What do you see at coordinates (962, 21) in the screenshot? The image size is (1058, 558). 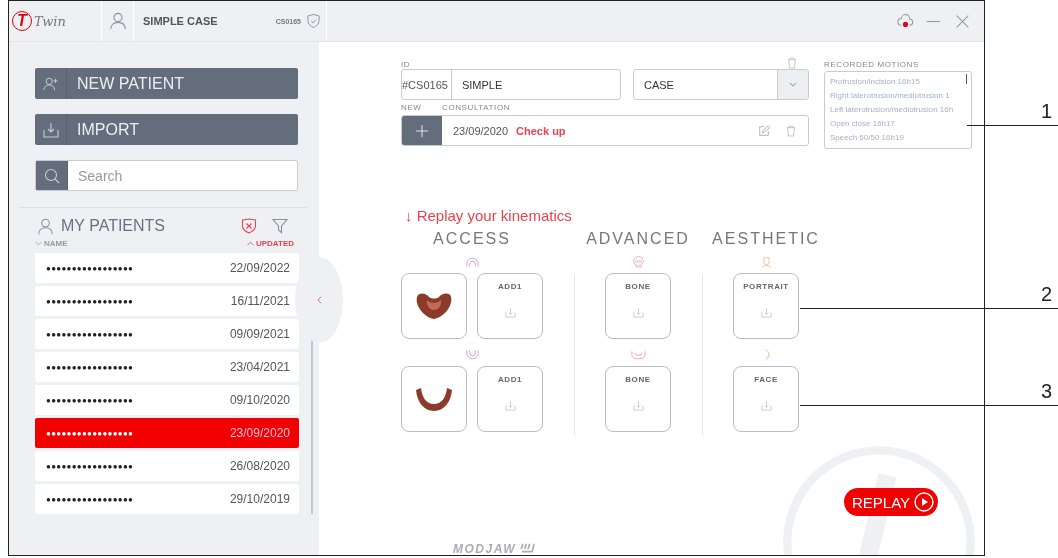 I see `close-icon` at bounding box center [962, 21].